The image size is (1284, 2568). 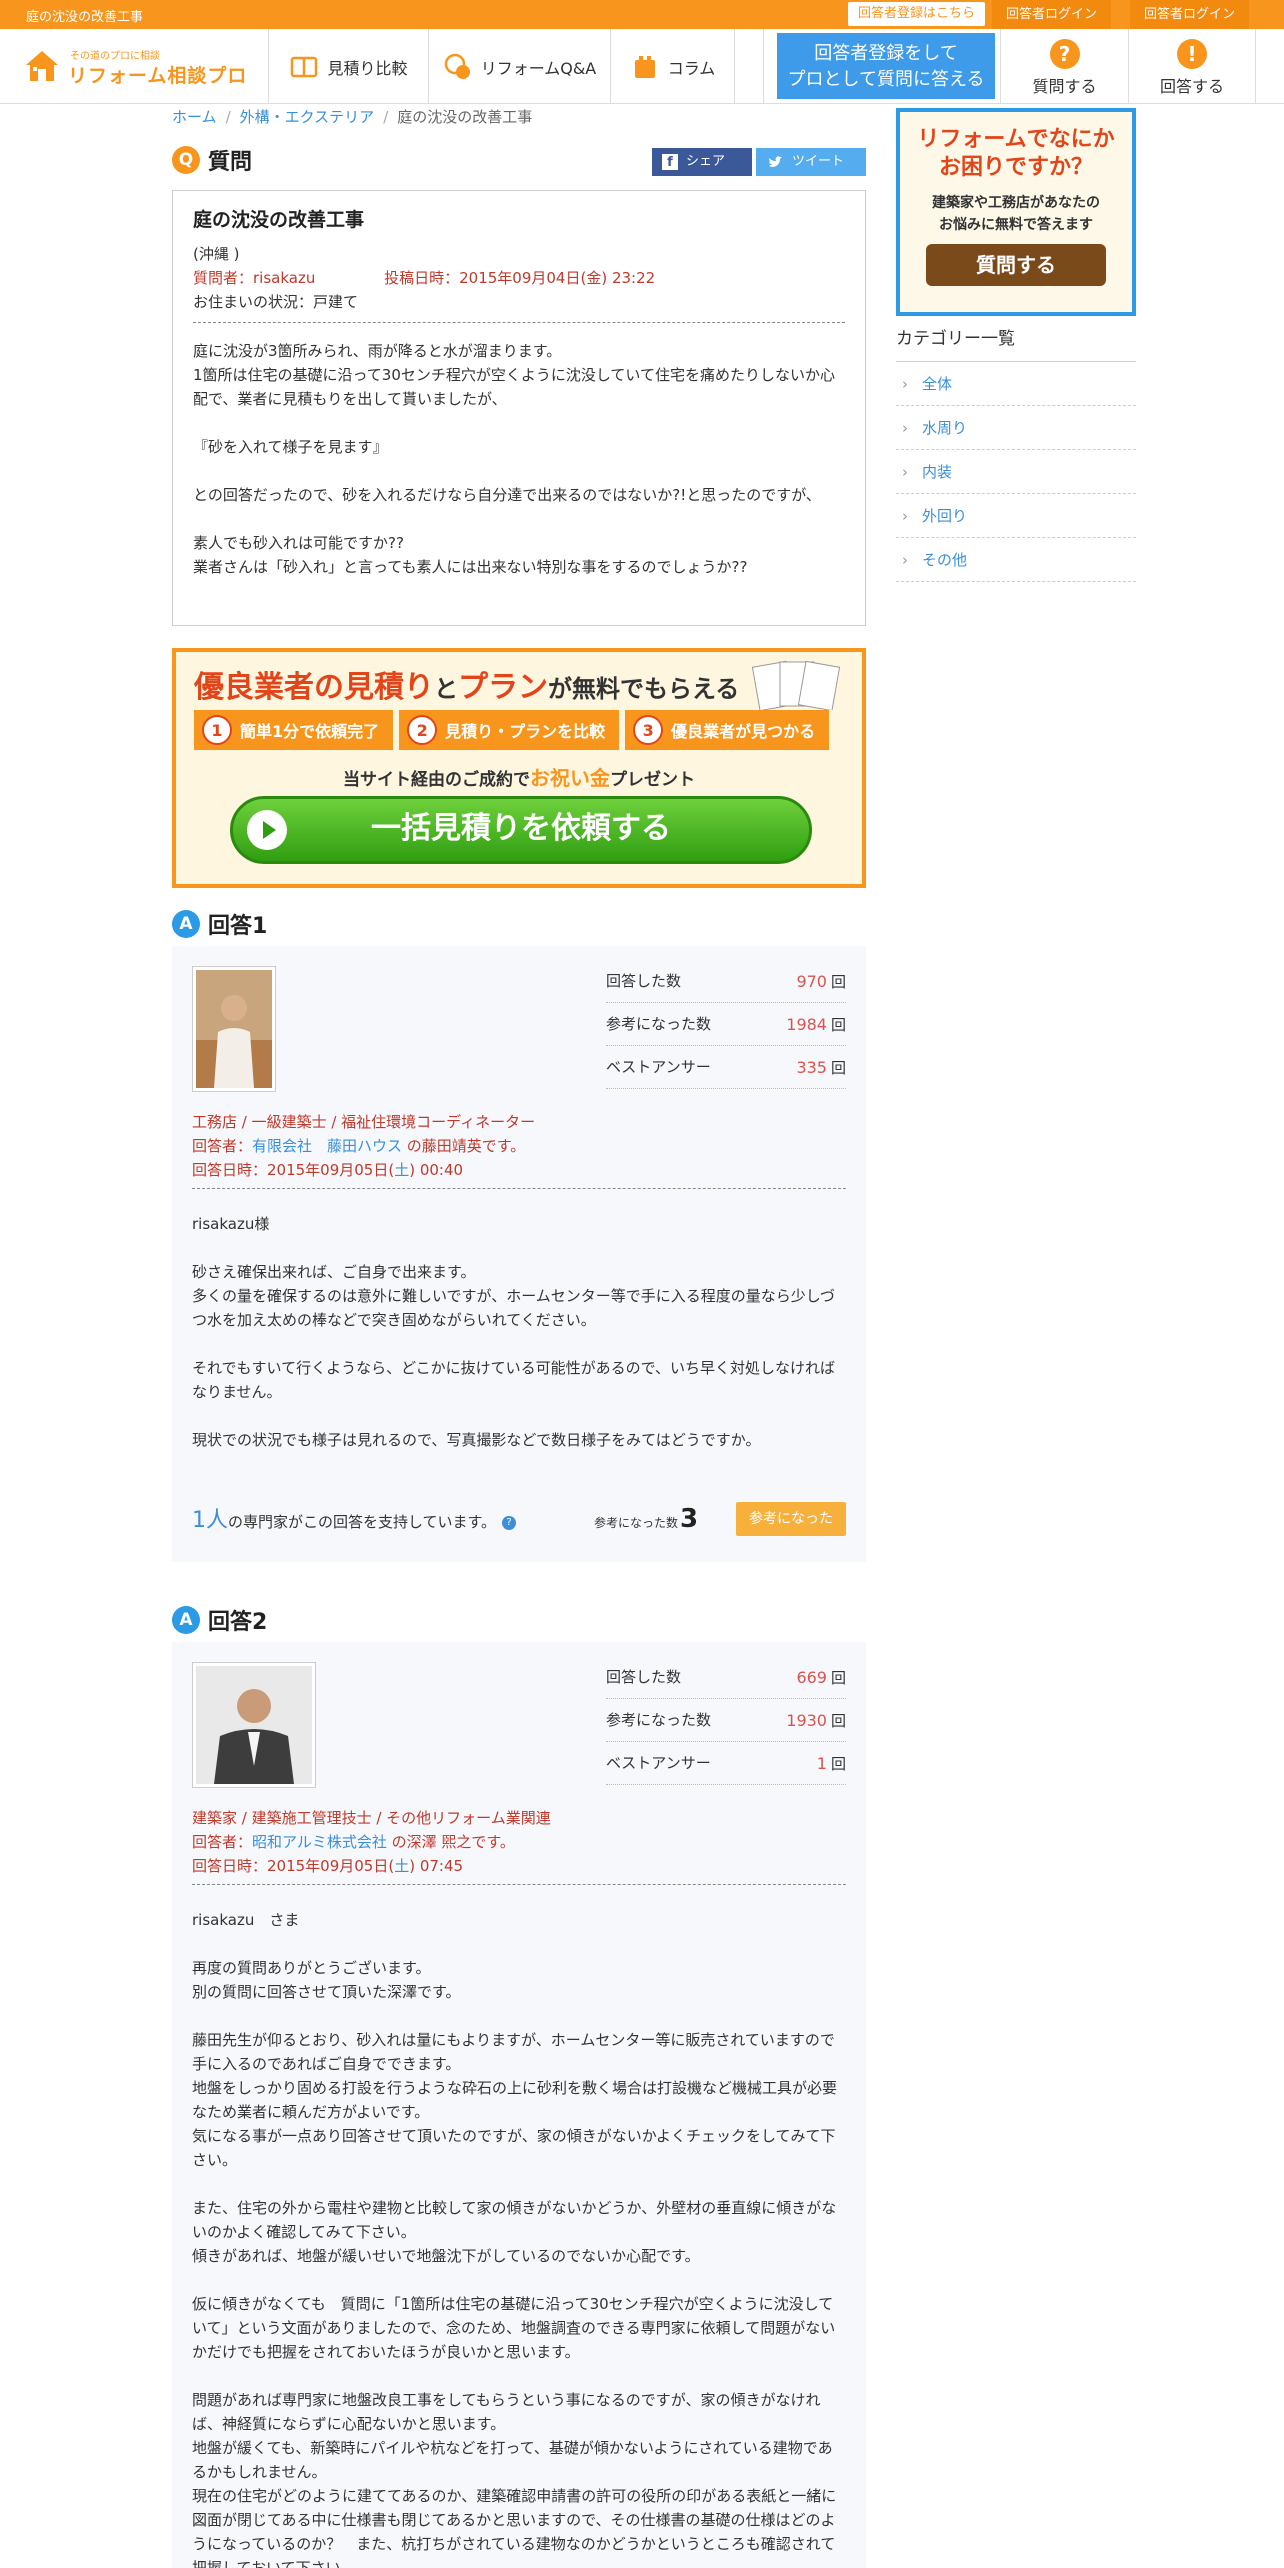 I want to click on ask-question-button: ? 質問する, so click(x=1064, y=66).